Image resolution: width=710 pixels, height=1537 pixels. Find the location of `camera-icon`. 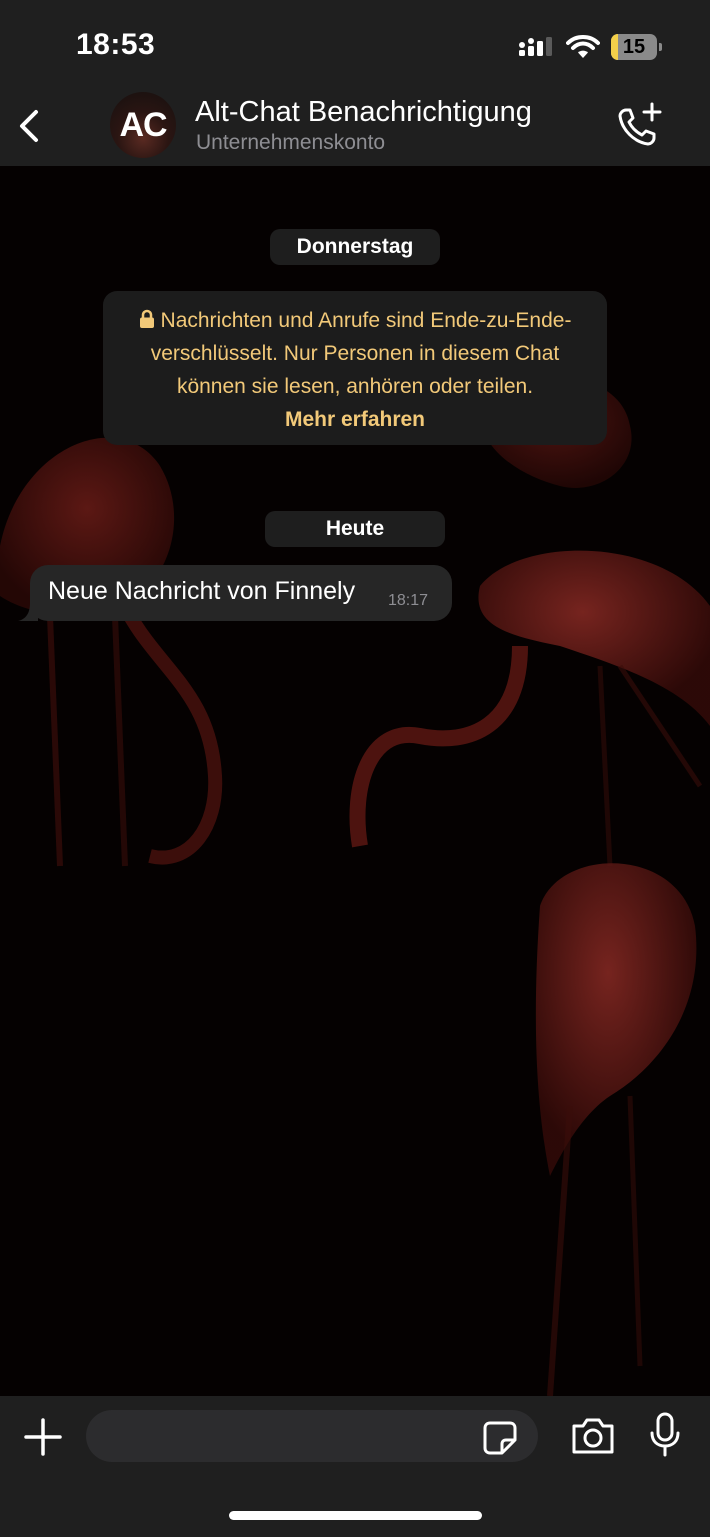

camera-icon is located at coordinates (593, 1436).